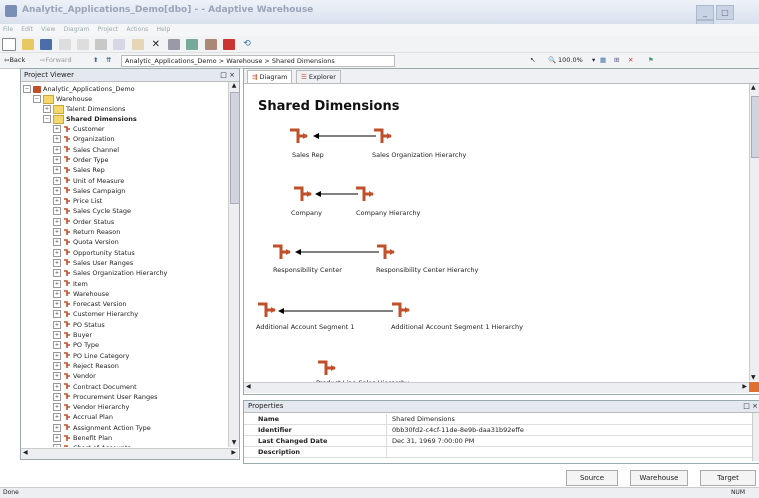  I want to click on tree-item: + Quota Version, so click(86, 242).